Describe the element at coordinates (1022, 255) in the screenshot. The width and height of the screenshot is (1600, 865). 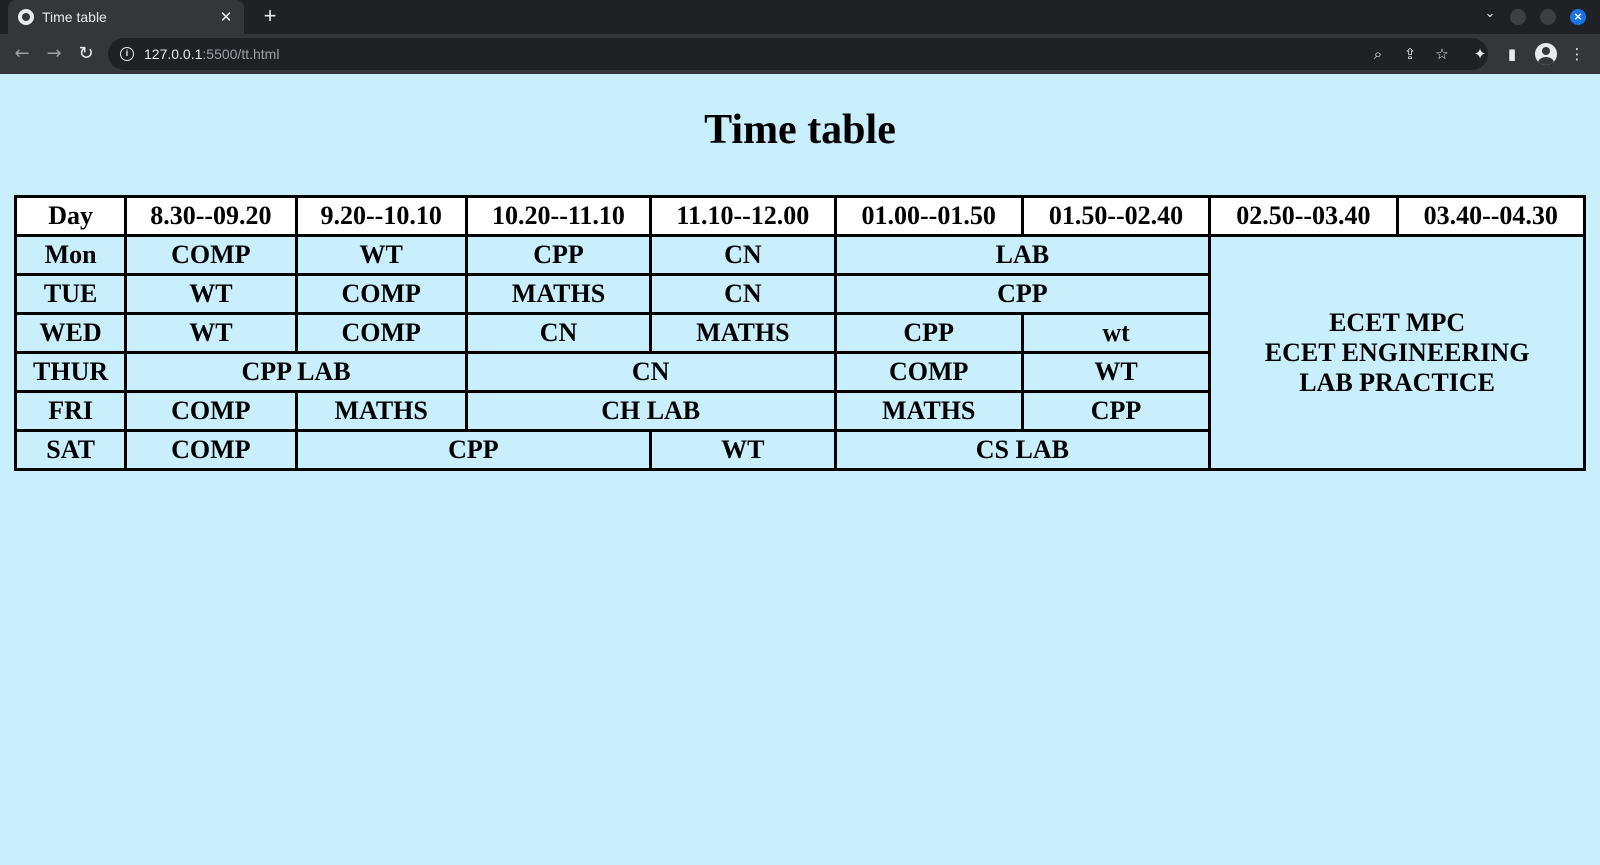
I see `class-cell: LAB` at that location.